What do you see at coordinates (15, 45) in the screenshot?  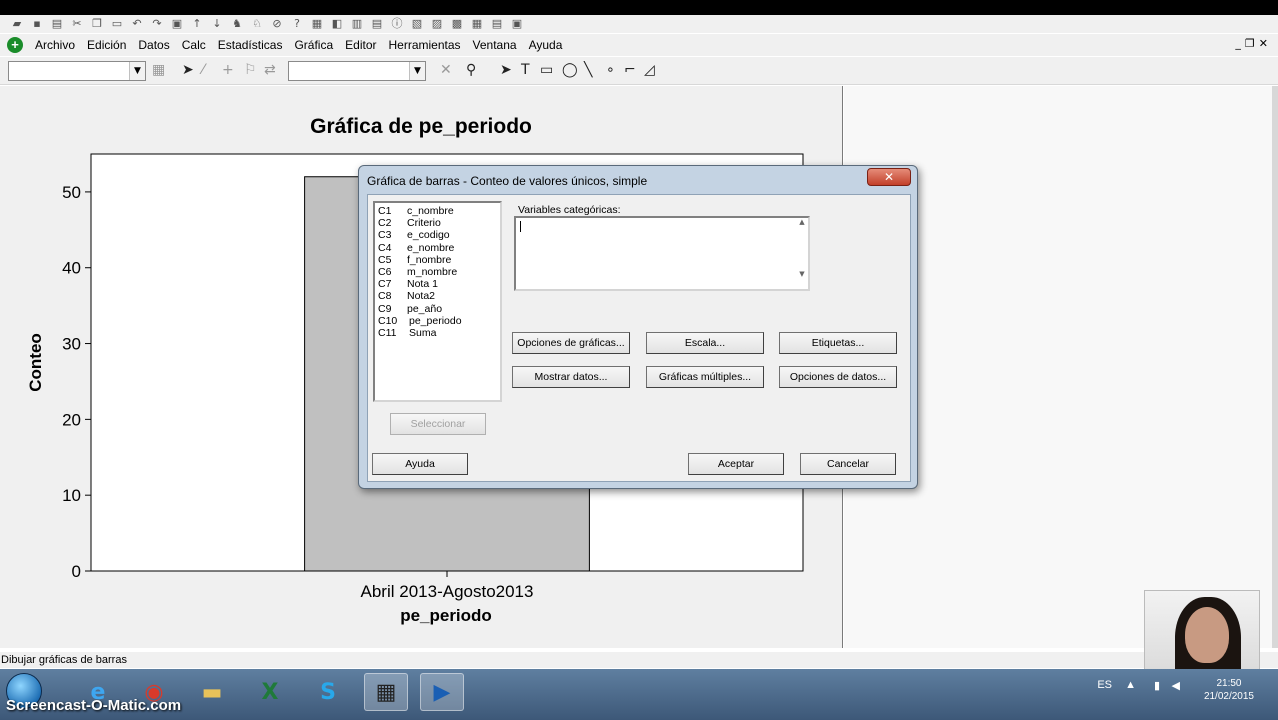 I see `minitab-app-icon: +` at bounding box center [15, 45].